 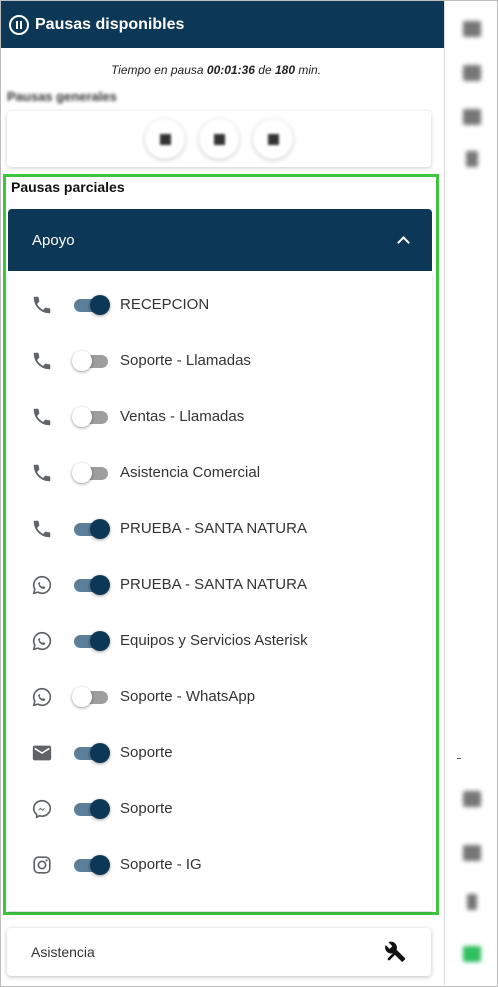 I want to click on accordion-header-apoyo: Apoyo, so click(x=220, y=240).